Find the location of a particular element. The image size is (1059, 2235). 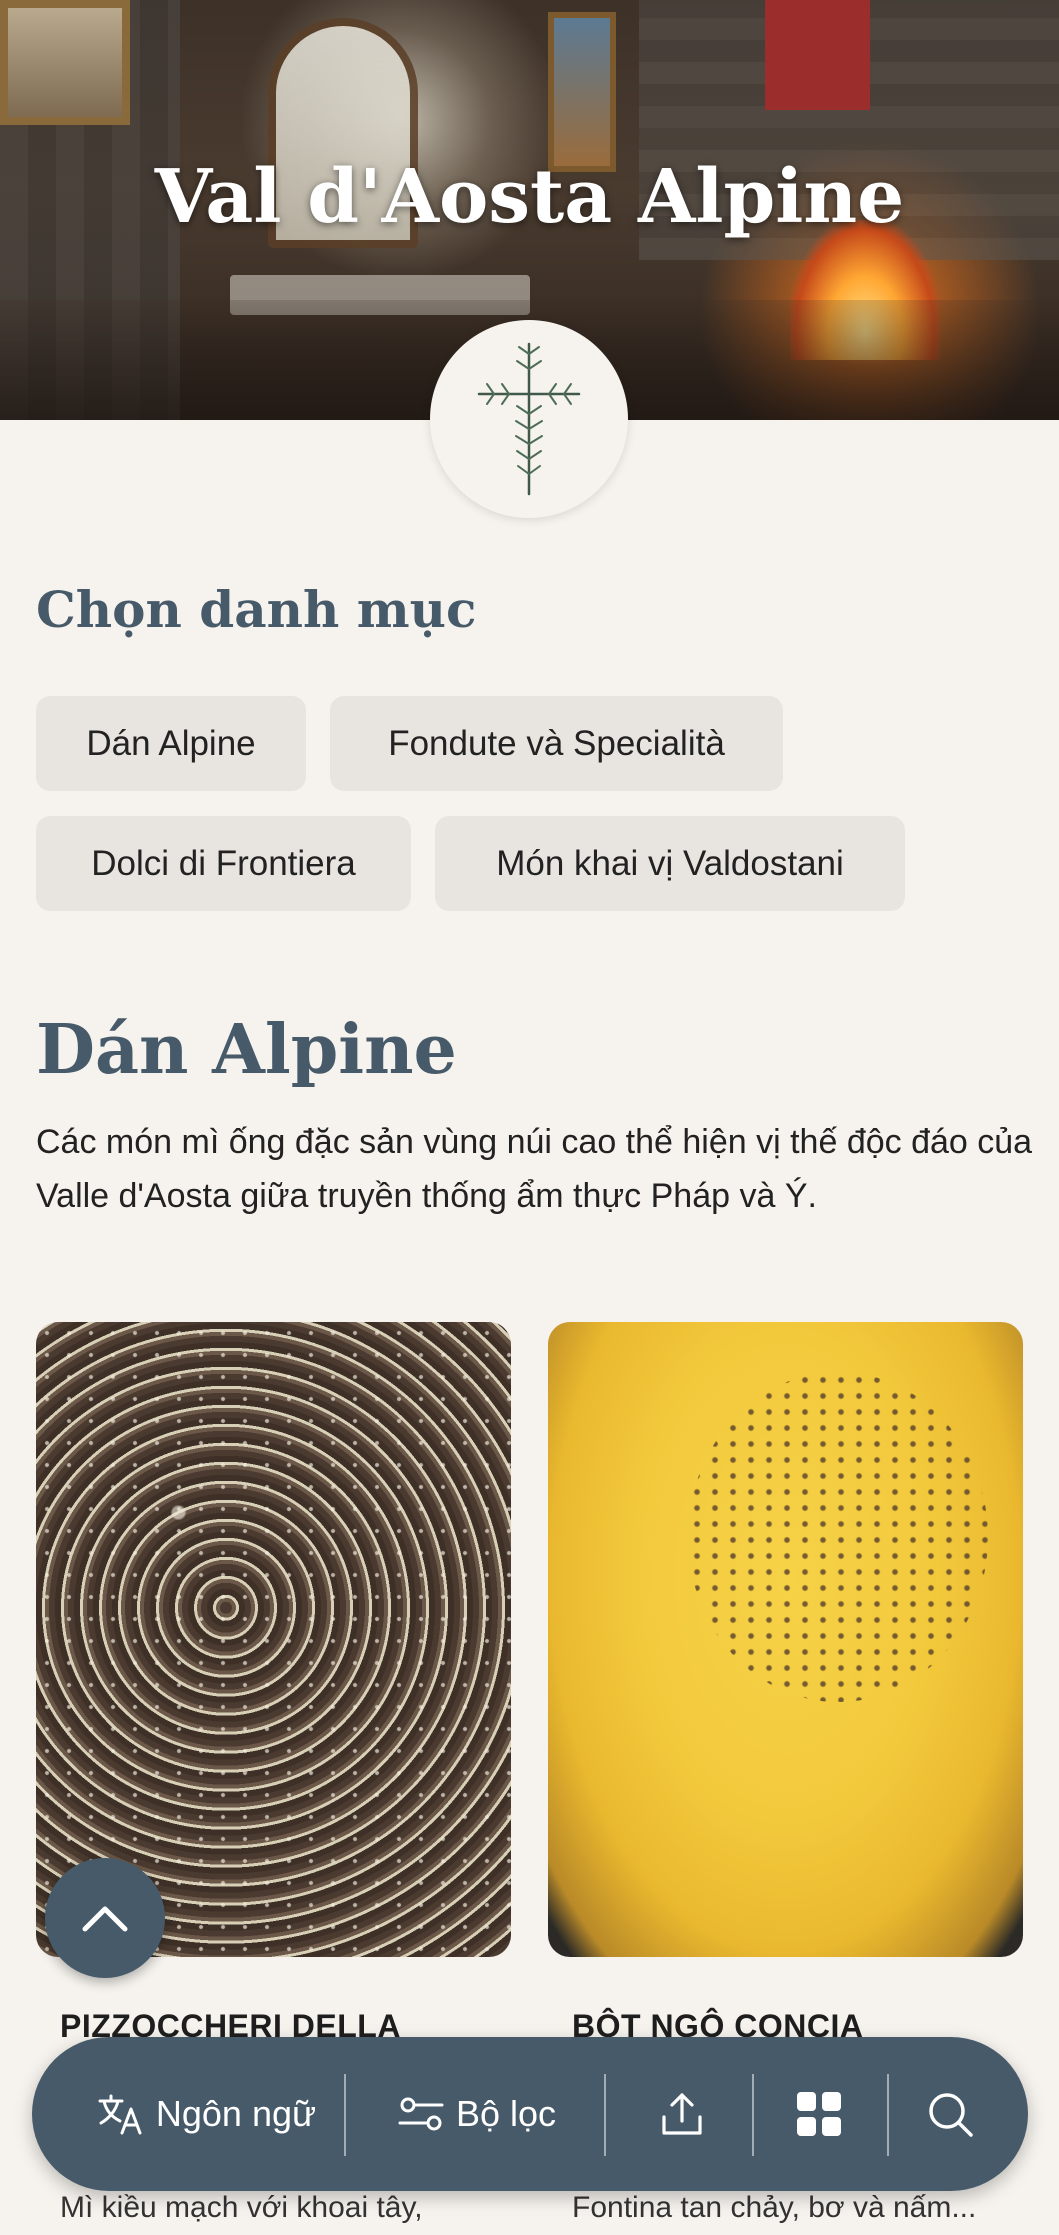

filter-button: Bộ lọc is located at coordinates (477, 2114).